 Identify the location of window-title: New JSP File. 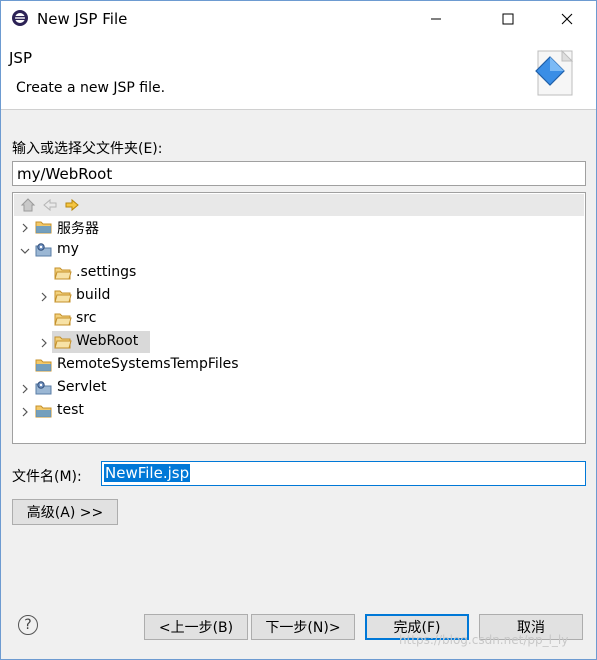
(82, 19).